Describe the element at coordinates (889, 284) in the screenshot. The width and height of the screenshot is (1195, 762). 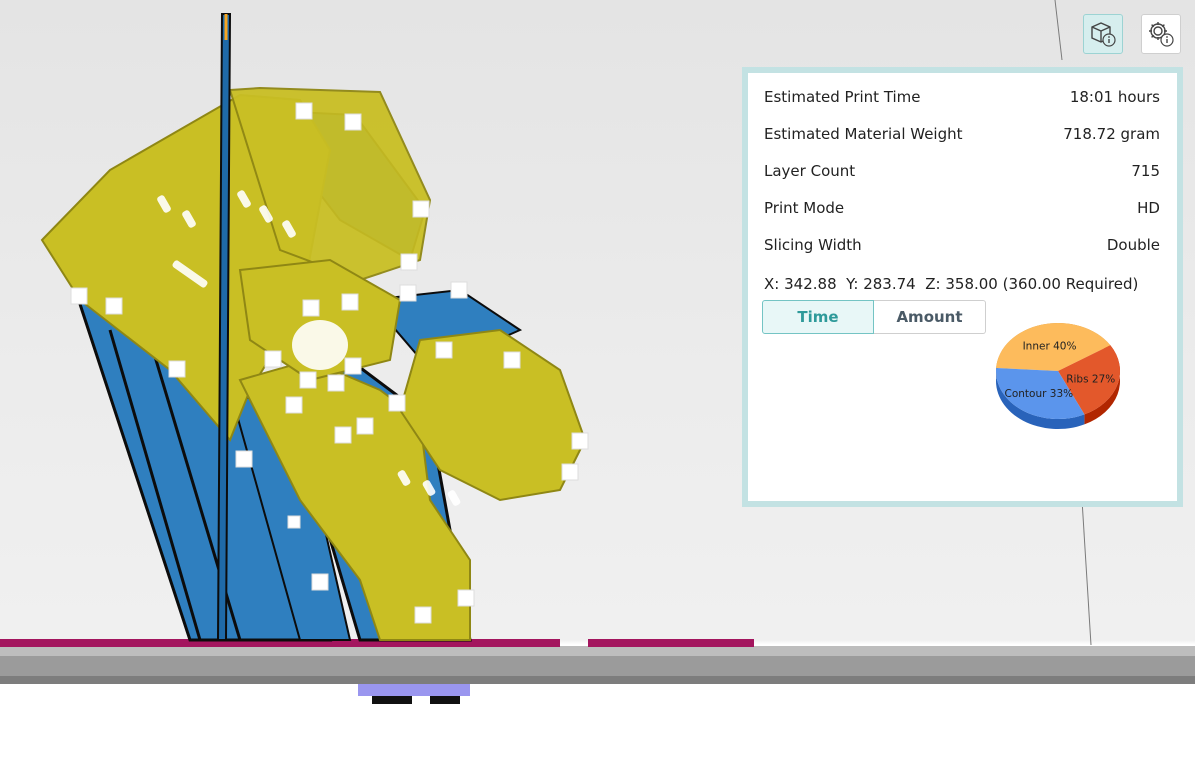
I see `y-value: 283.74` at that location.